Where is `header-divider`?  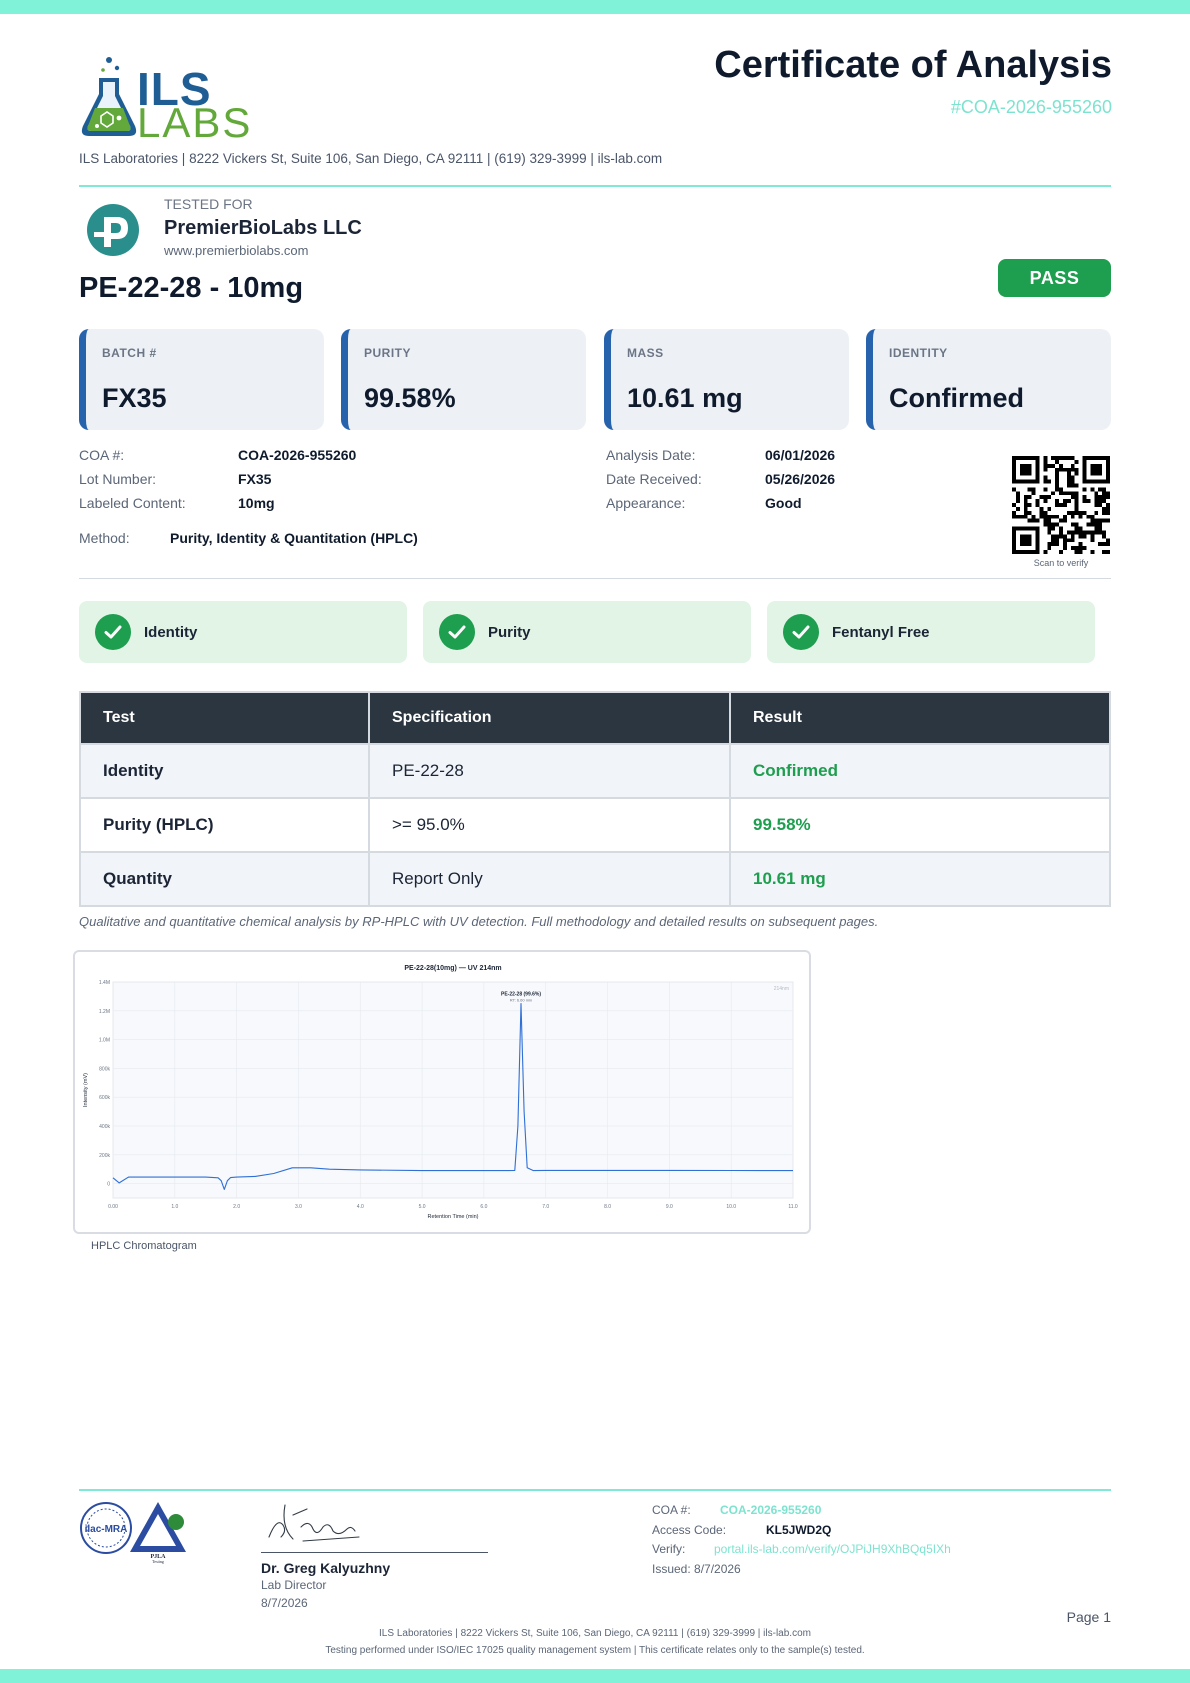 header-divider is located at coordinates (595, 186).